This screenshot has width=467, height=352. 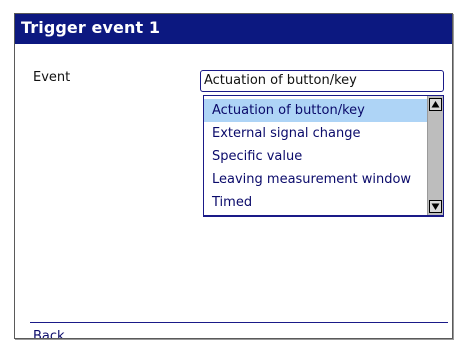 I want to click on scroll-down-button, so click(x=435, y=206).